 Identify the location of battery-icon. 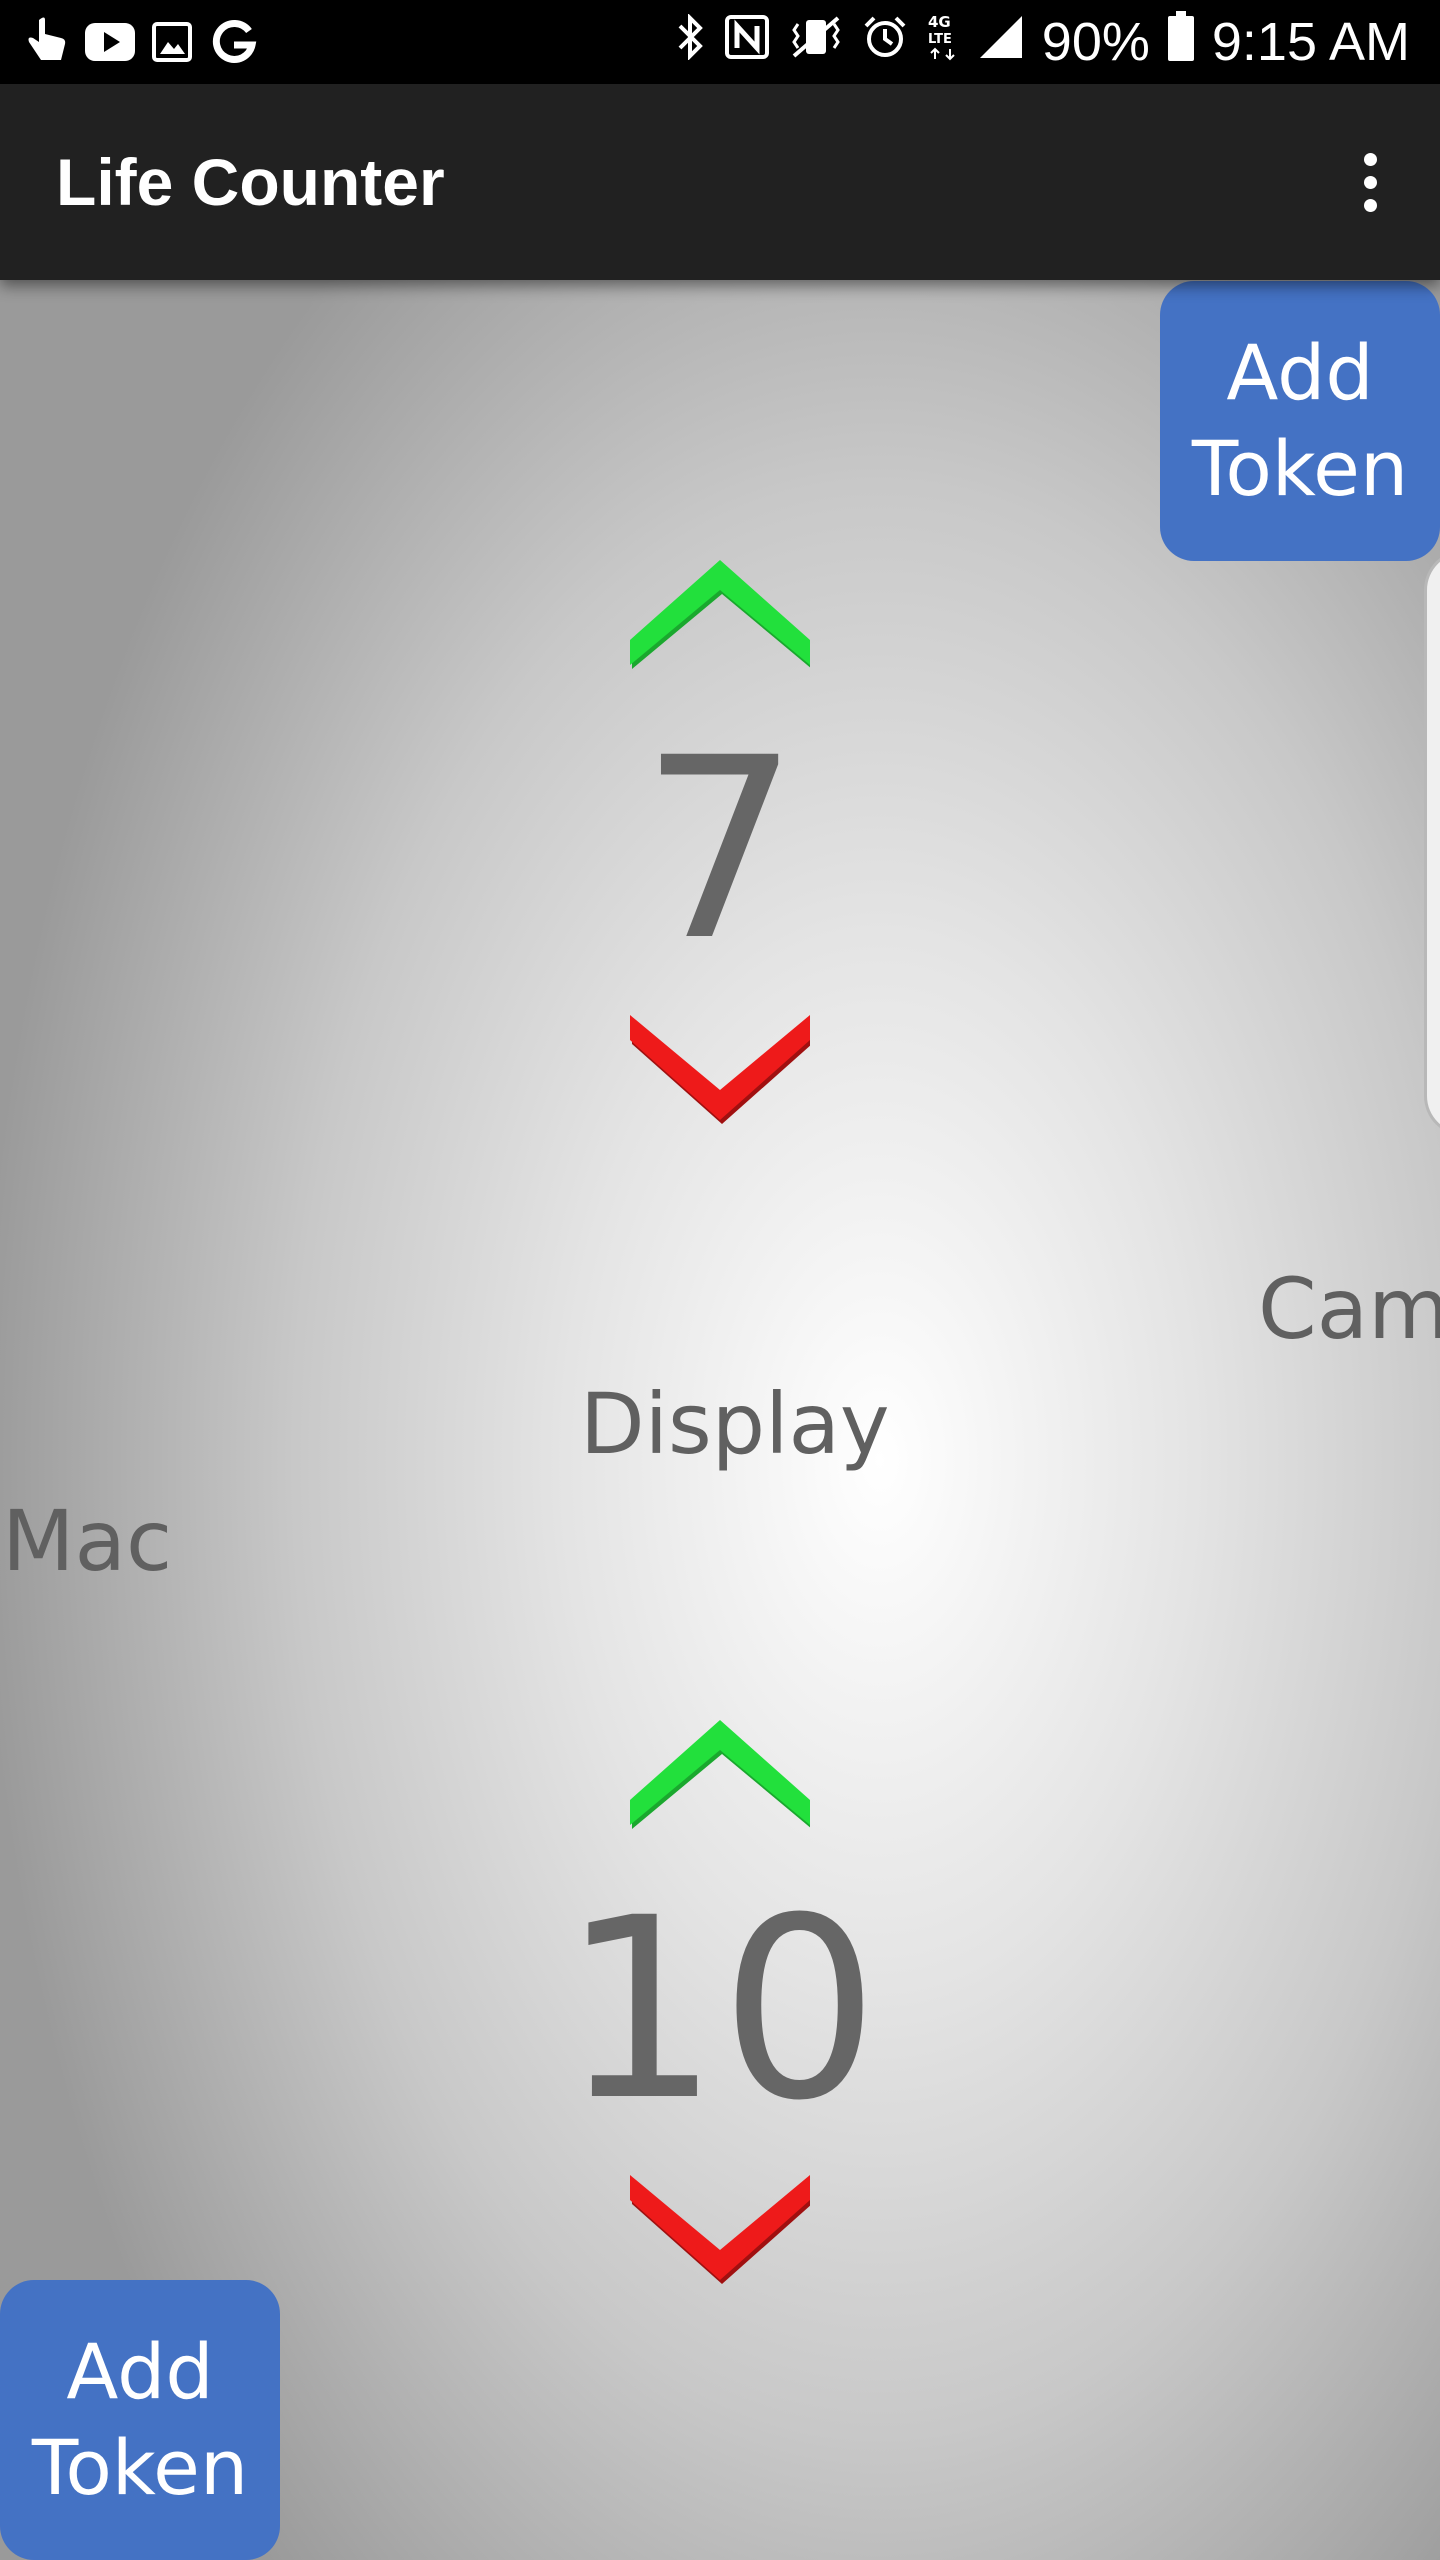
(1180, 42).